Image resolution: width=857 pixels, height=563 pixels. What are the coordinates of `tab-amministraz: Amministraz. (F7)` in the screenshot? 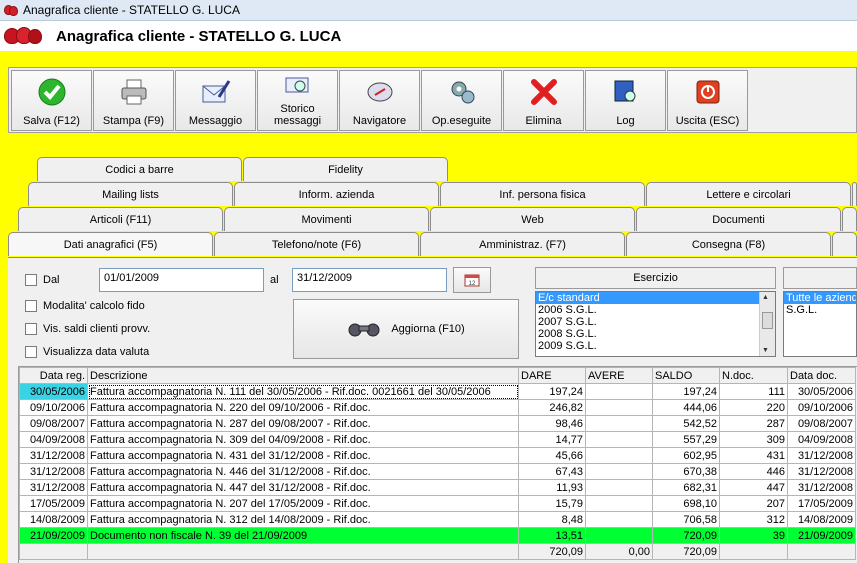 It's located at (522, 244).